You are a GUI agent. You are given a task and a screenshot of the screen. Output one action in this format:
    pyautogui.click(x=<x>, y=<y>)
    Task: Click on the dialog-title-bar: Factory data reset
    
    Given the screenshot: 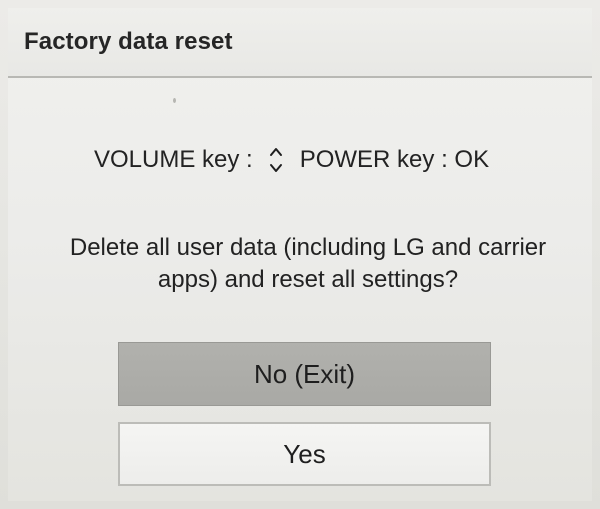 What is the action you would take?
    pyautogui.click(x=300, y=43)
    